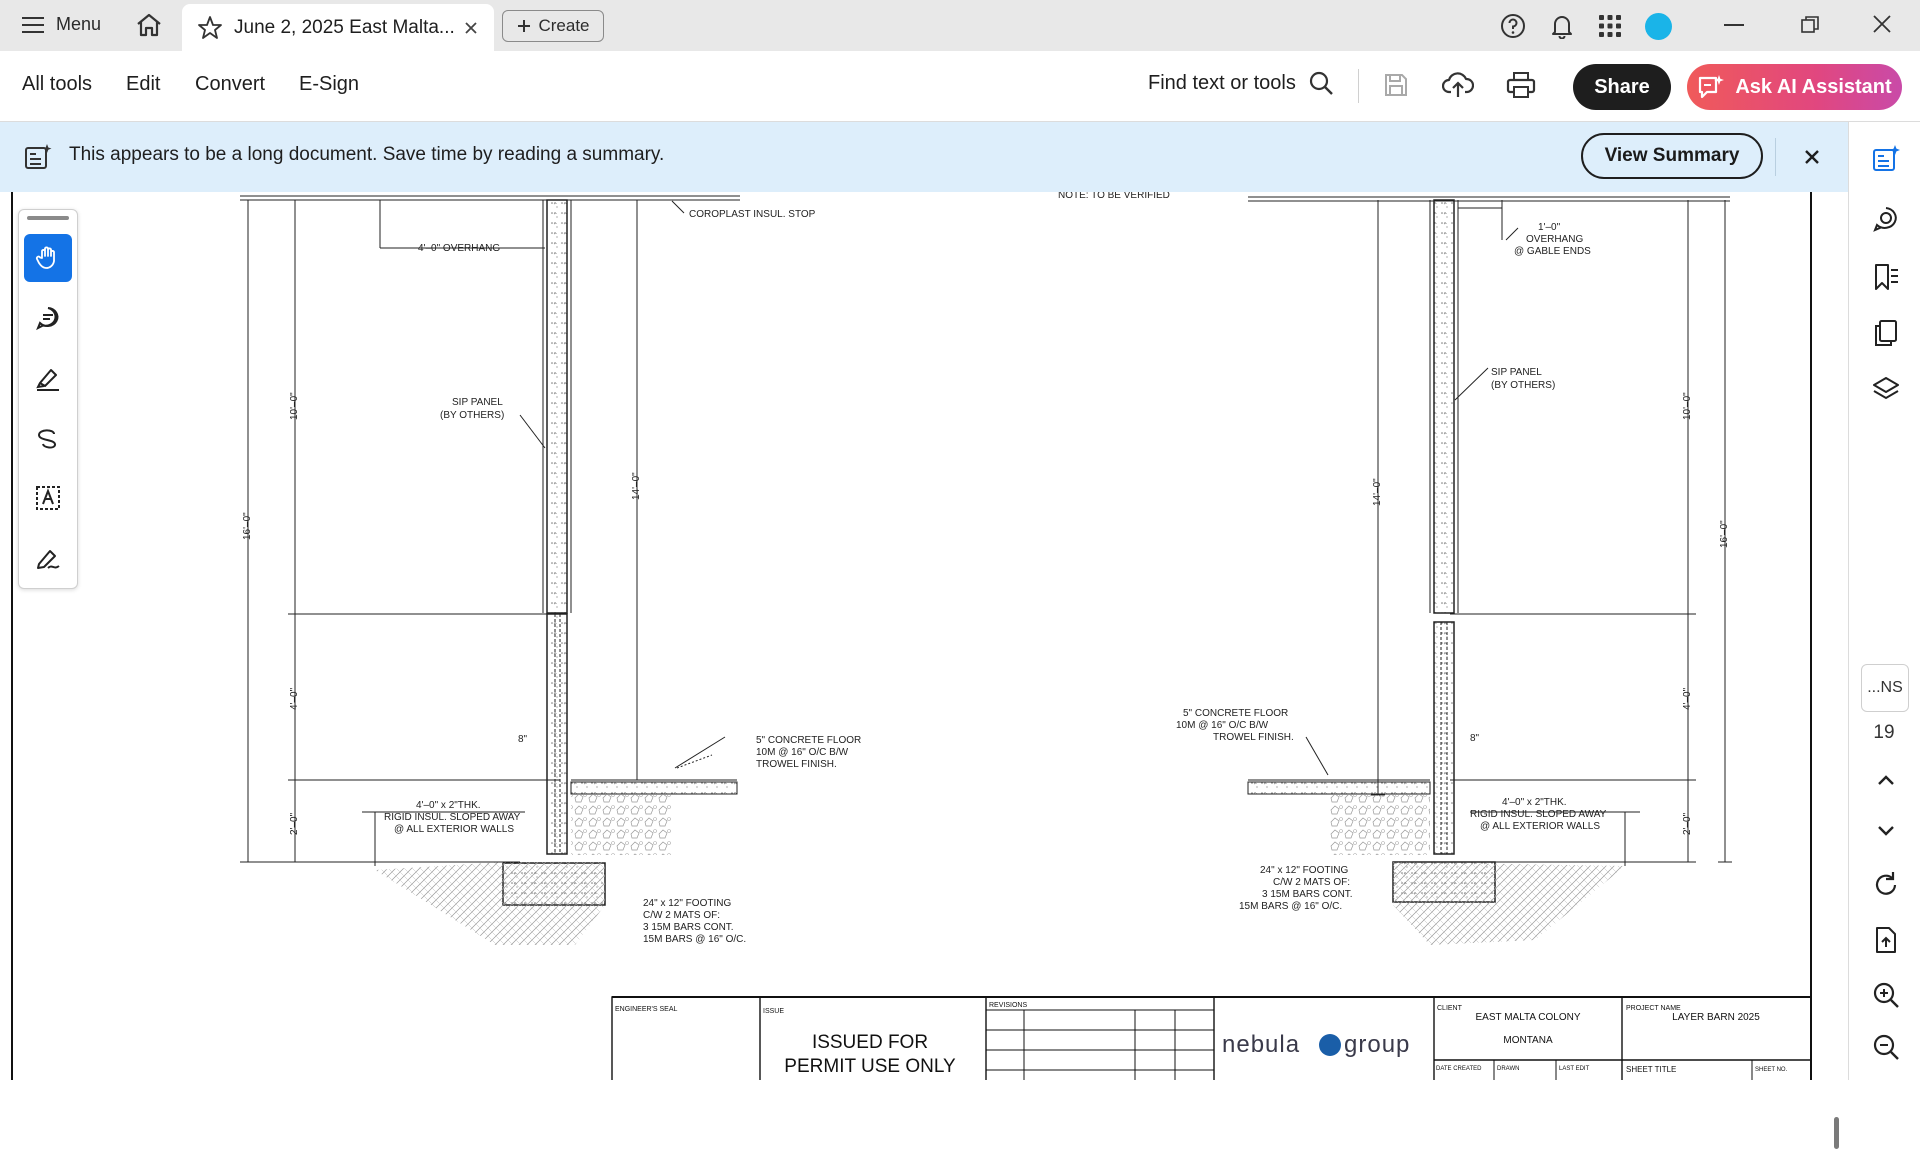  Describe the element at coordinates (1886, 780) in the screenshot. I see `chevron-up-icon` at that location.